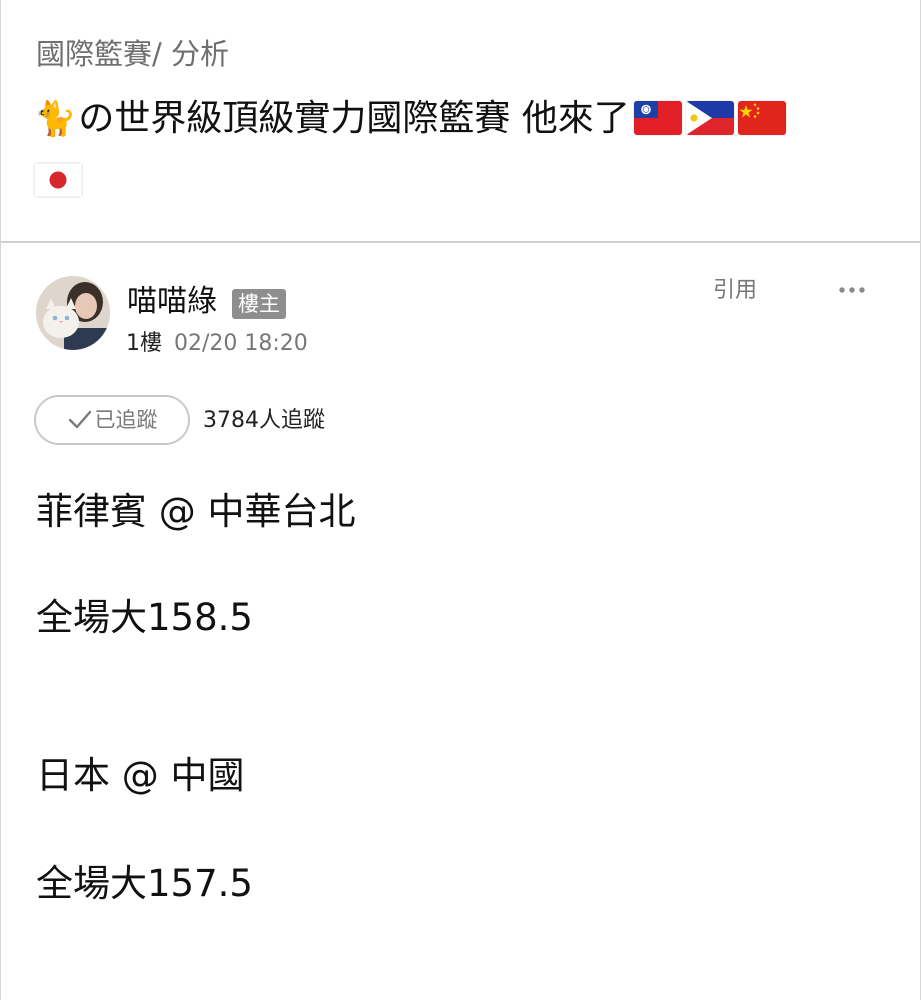 This screenshot has height=1000, width=923. Describe the element at coordinates (241, 343) in the screenshot. I see `post-time: 02/20 18:20` at that location.